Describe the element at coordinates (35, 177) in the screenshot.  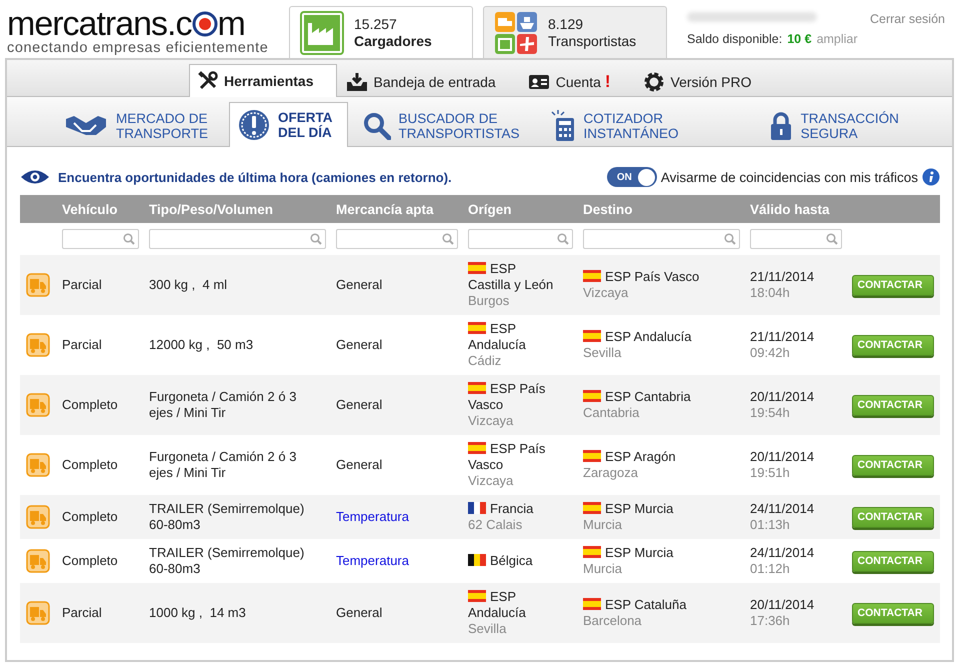
I see `eye-icon` at that location.